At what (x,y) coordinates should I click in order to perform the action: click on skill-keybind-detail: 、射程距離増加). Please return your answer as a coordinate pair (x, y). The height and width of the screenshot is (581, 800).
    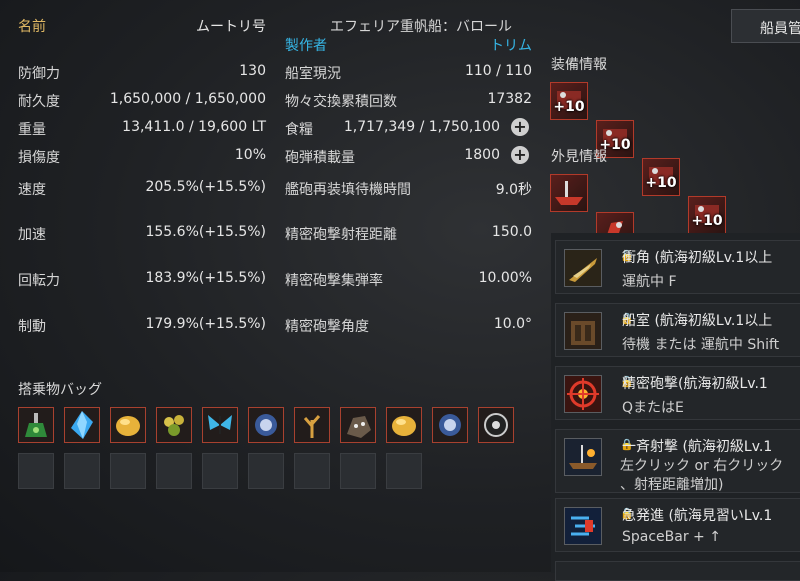
    Looking at the image, I should click on (672, 485).